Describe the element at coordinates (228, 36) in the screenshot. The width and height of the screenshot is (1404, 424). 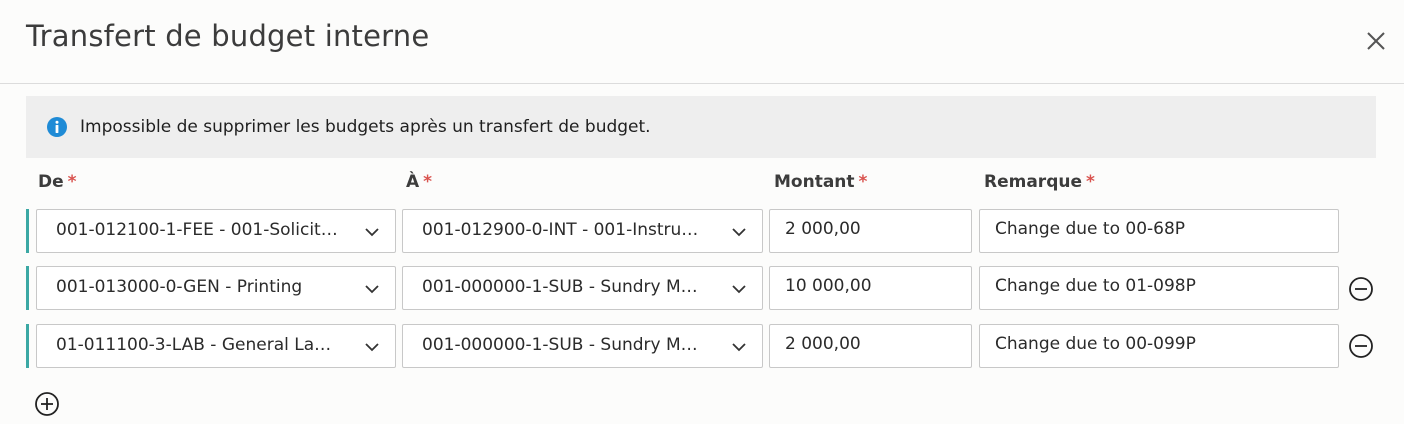
I see `dialog-title: Transfert de budget interne` at that location.